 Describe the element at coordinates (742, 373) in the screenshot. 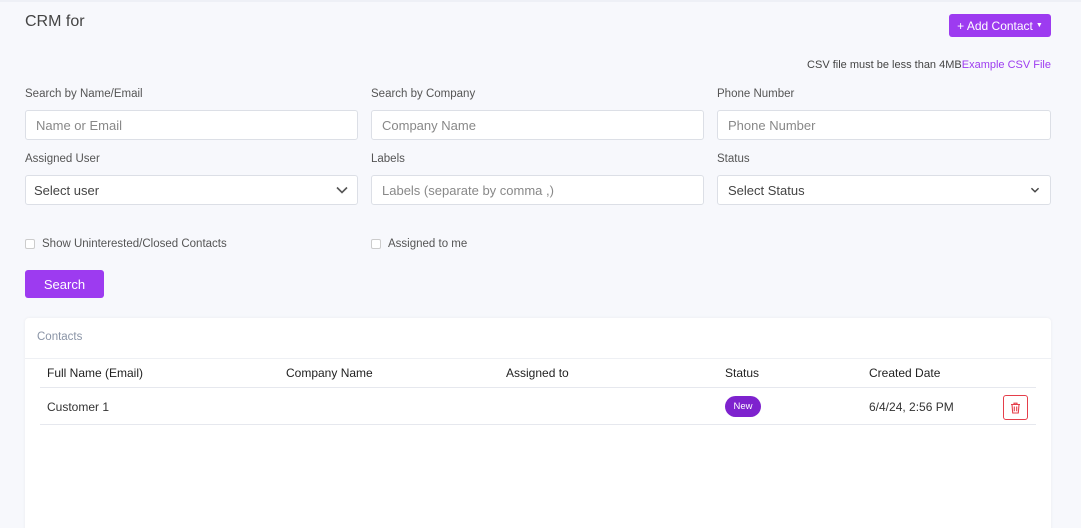

I see `column-header-status: Status` at that location.